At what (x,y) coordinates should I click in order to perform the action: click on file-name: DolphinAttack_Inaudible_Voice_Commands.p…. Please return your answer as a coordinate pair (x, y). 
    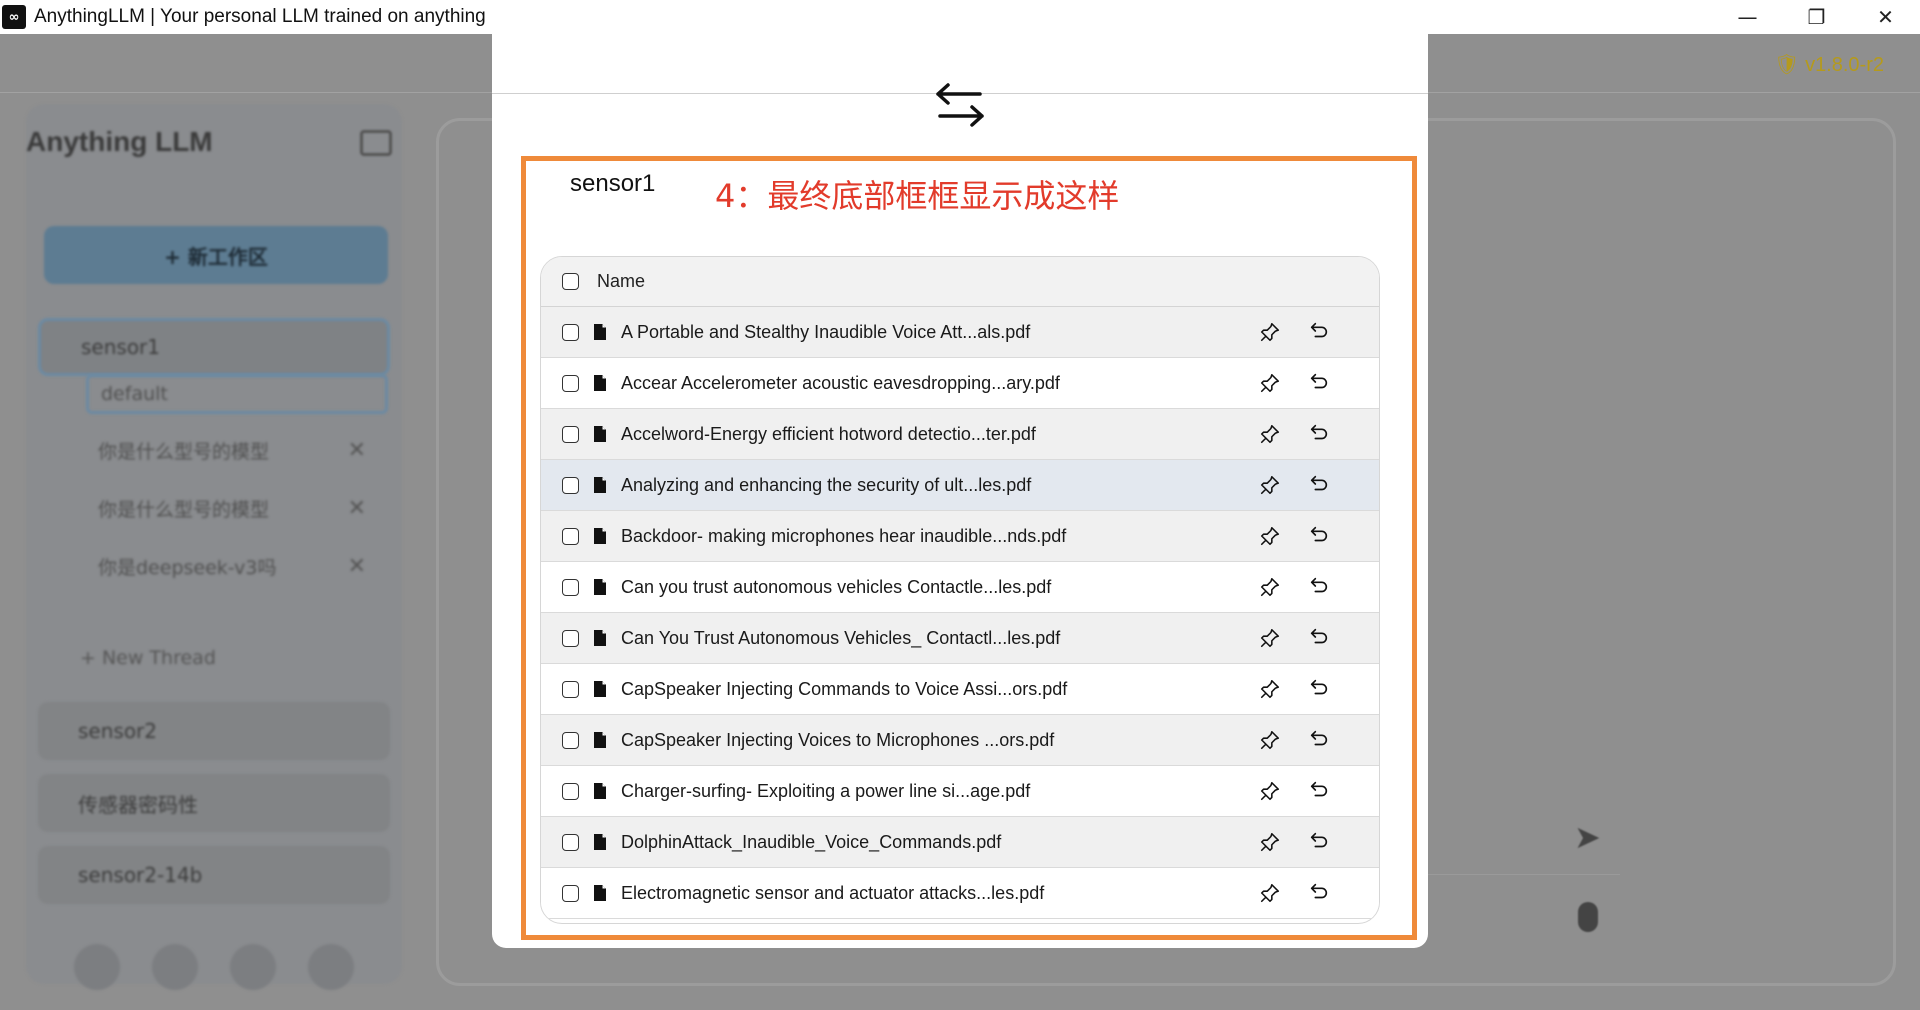
    Looking at the image, I should click on (811, 841).